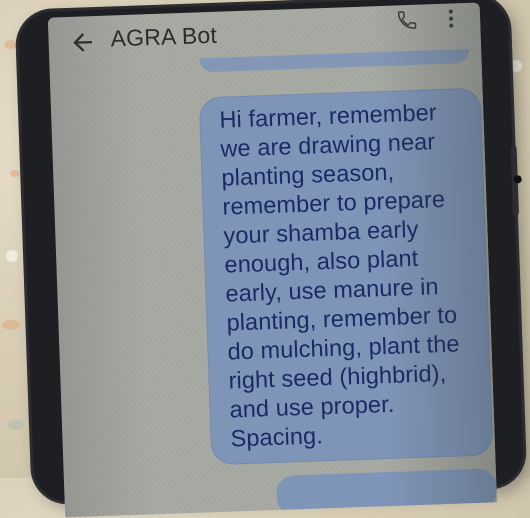 This screenshot has height=518, width=530. What do you see at coordinates (321, 232) in the screenshot?
I see `message-line: your shamba early` at bounding box center [321, 232].